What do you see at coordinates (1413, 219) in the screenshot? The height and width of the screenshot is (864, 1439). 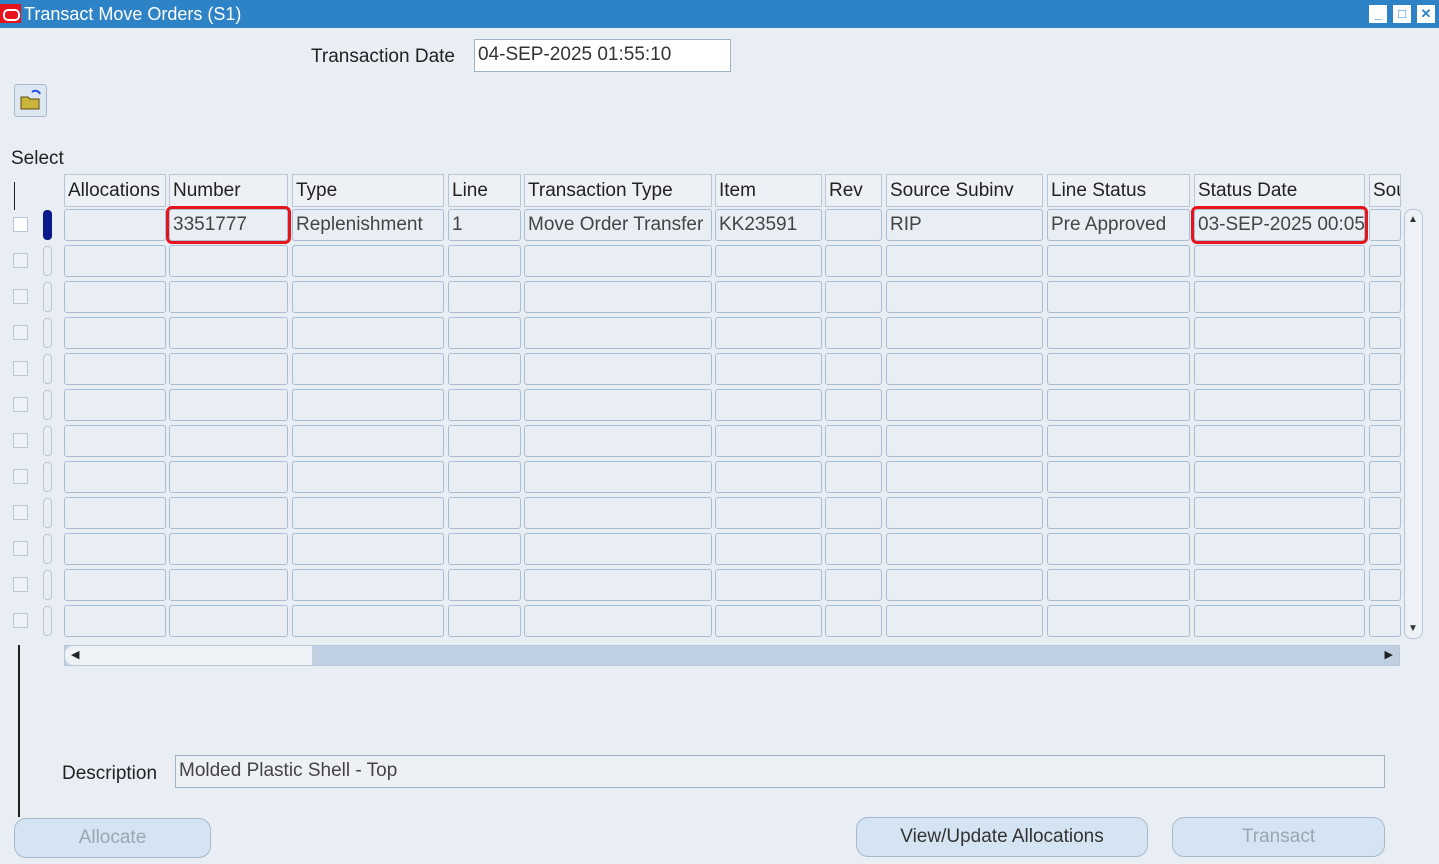 I see `scroll-up-icon: ▲` at bounding box center [1413, 219].